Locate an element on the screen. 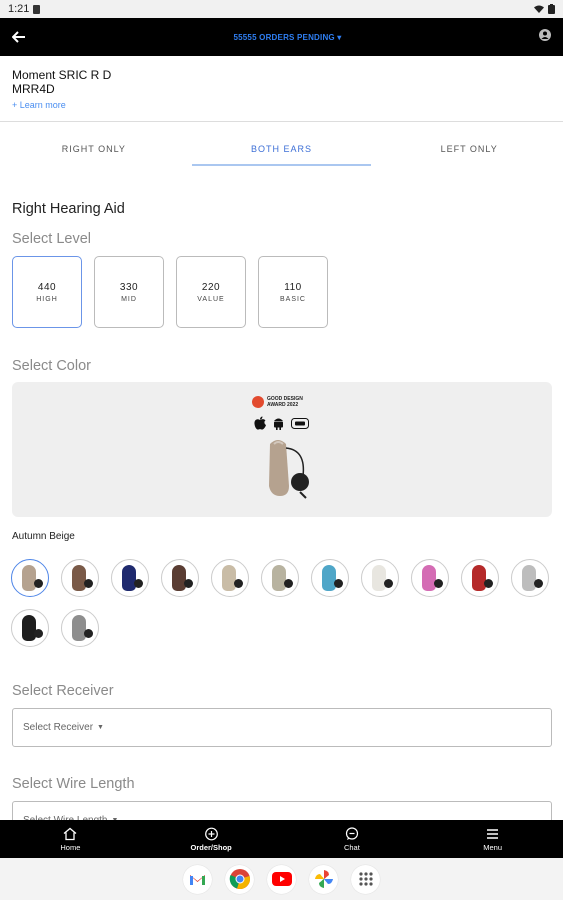 Image resolution: width=563 pixels, height=900 pixels. nav-order-shop: Order/Shop is located at coordinates (211, 839).